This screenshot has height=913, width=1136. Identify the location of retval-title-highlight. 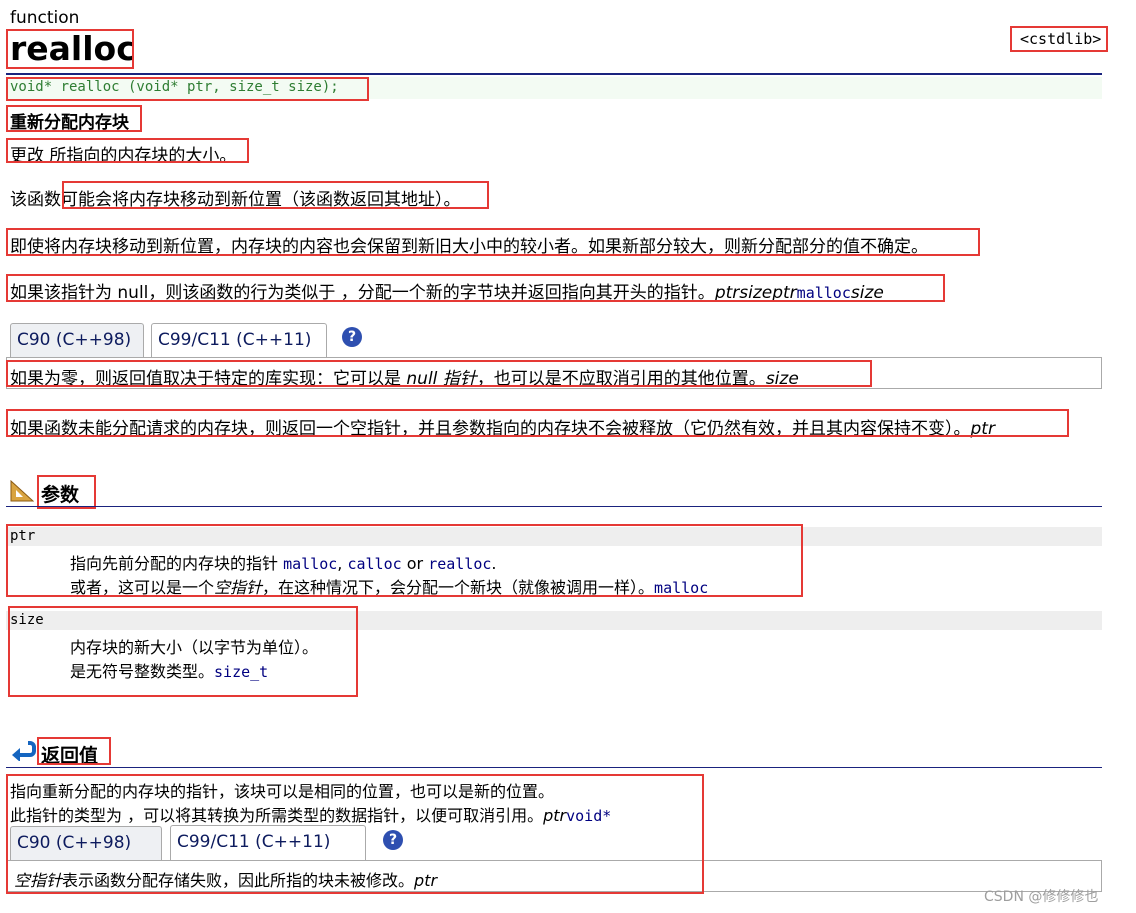
(74, 751).